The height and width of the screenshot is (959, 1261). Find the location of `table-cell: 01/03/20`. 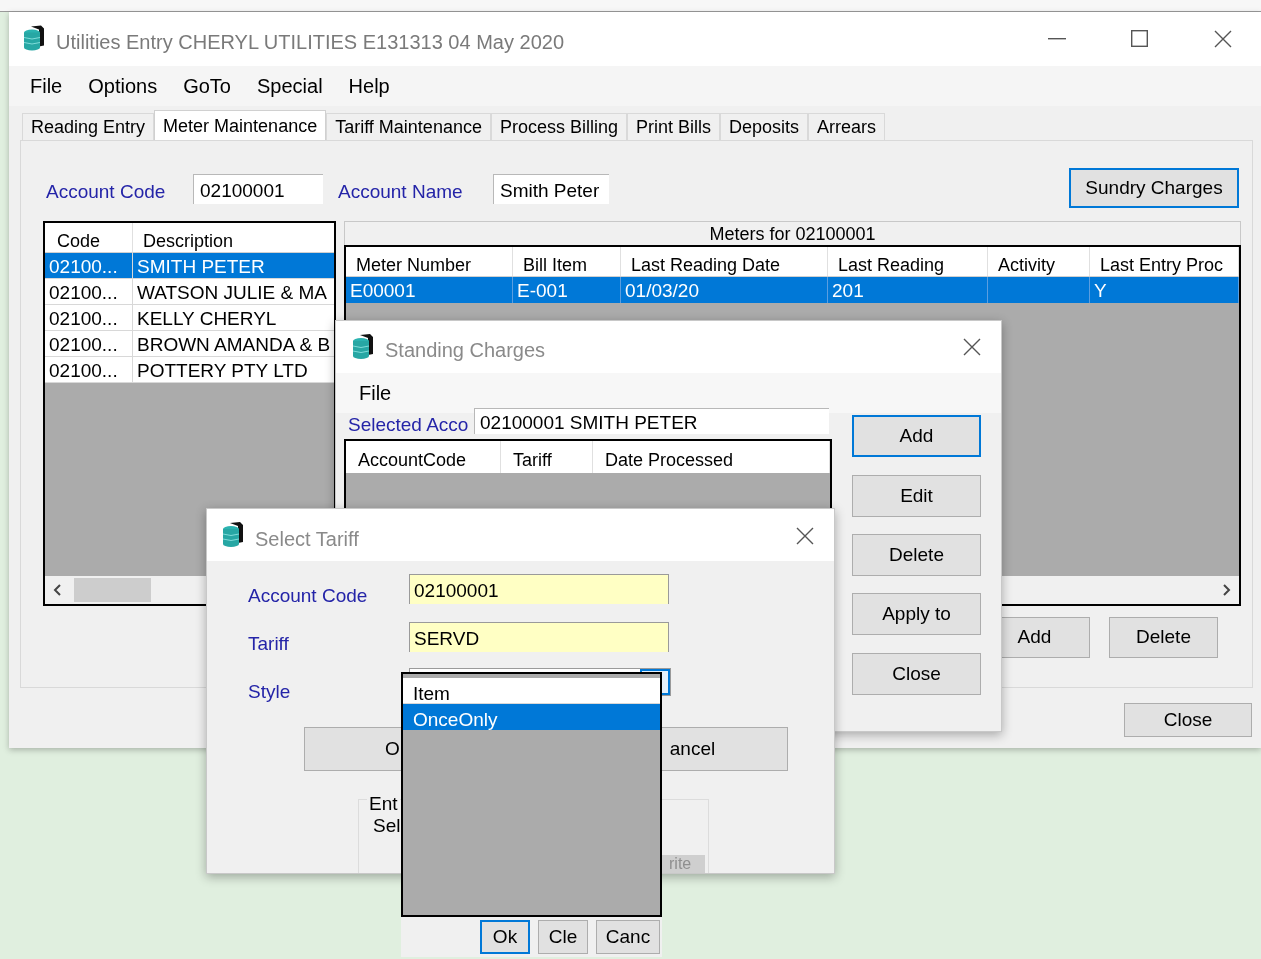

table-cell: 01/03/20 is located at coordinates (724, 290).